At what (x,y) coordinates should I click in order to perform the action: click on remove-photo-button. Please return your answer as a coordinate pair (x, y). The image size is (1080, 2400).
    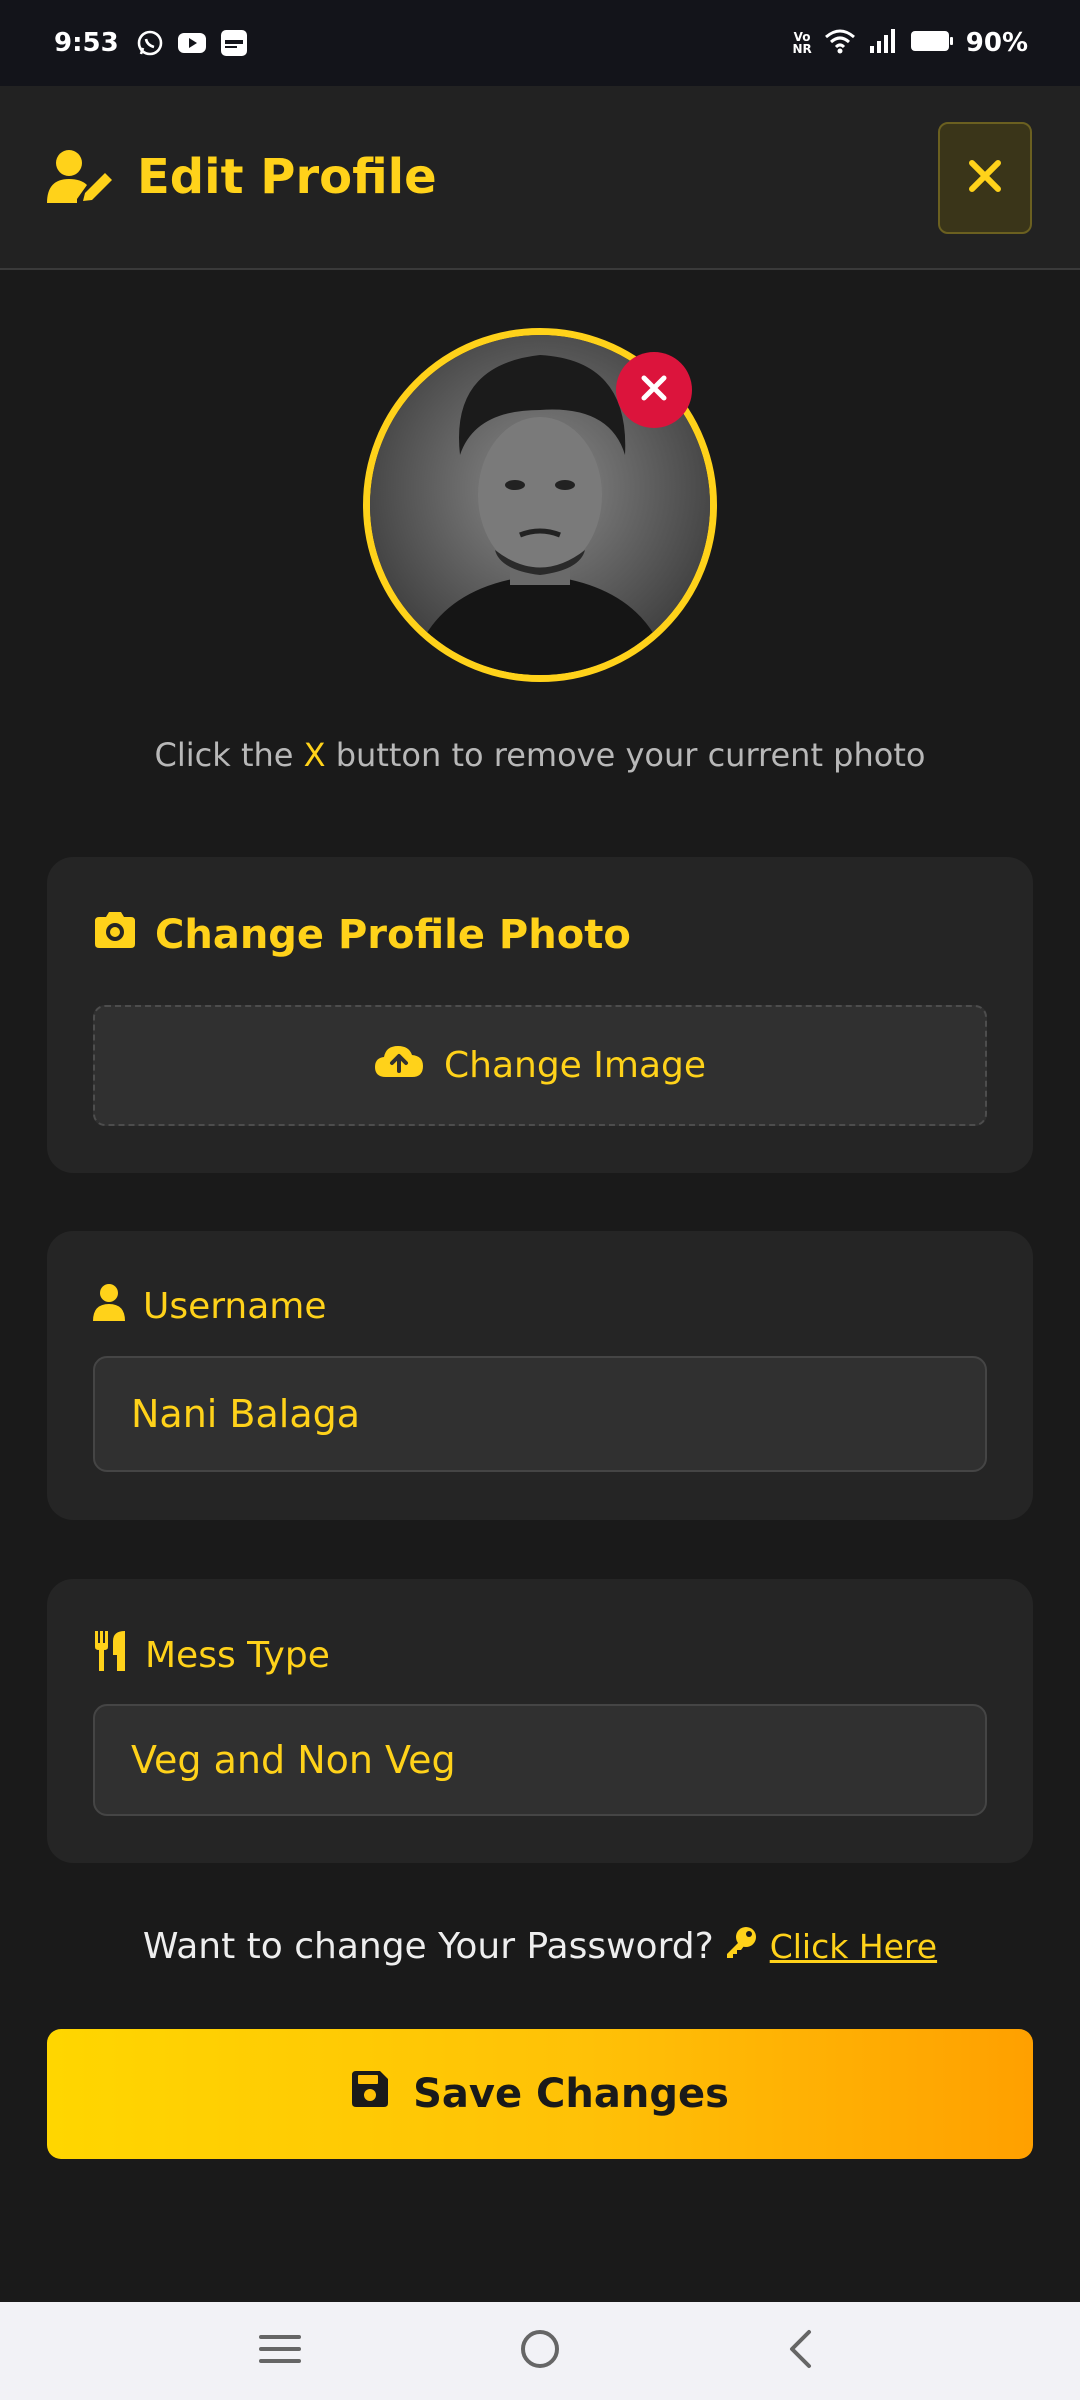
    Looking at the image, I should click on (654, 390).